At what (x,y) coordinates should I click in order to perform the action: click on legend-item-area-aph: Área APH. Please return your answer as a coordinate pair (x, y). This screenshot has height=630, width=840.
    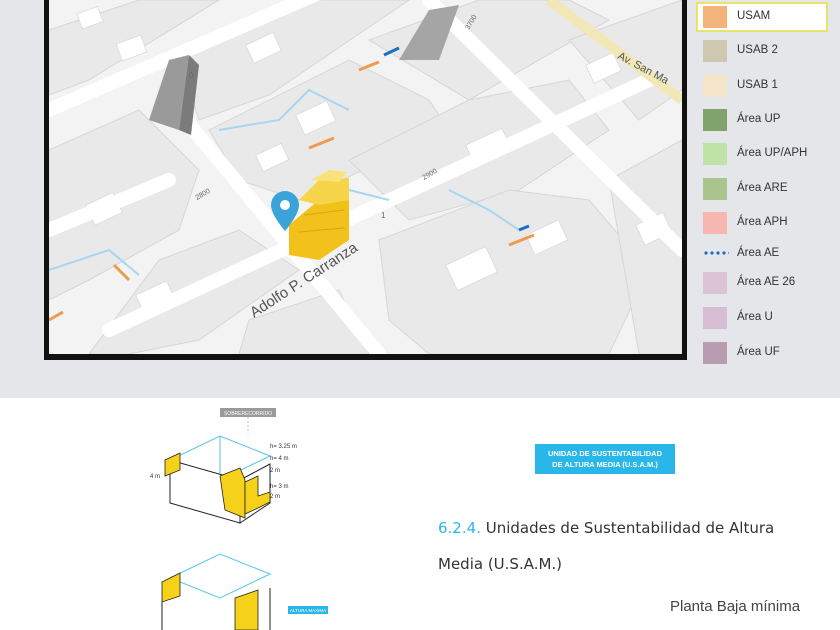
    Looking at the image, I should click on (768, 223).